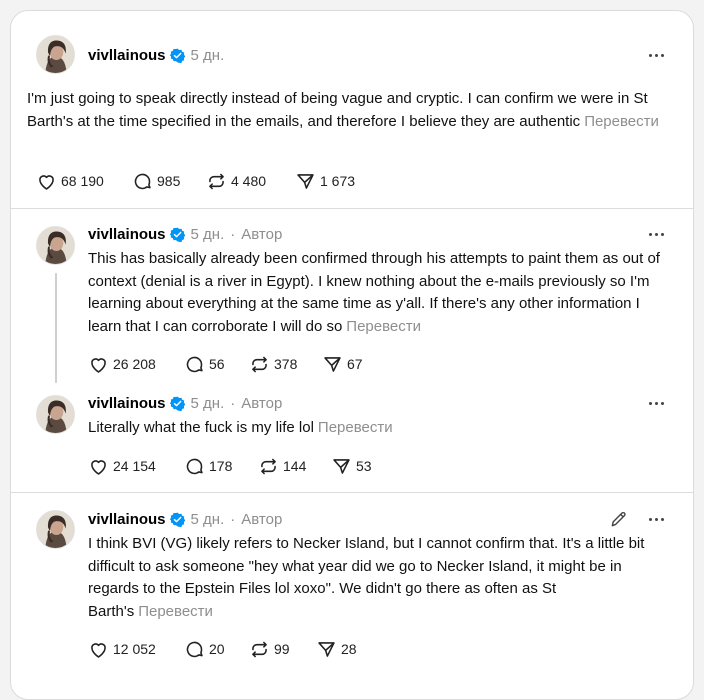 The image size is (704, 700). Describe the element at coordinates (134, 364) in the screenshot. I see `like-count: 26 208` at that location.